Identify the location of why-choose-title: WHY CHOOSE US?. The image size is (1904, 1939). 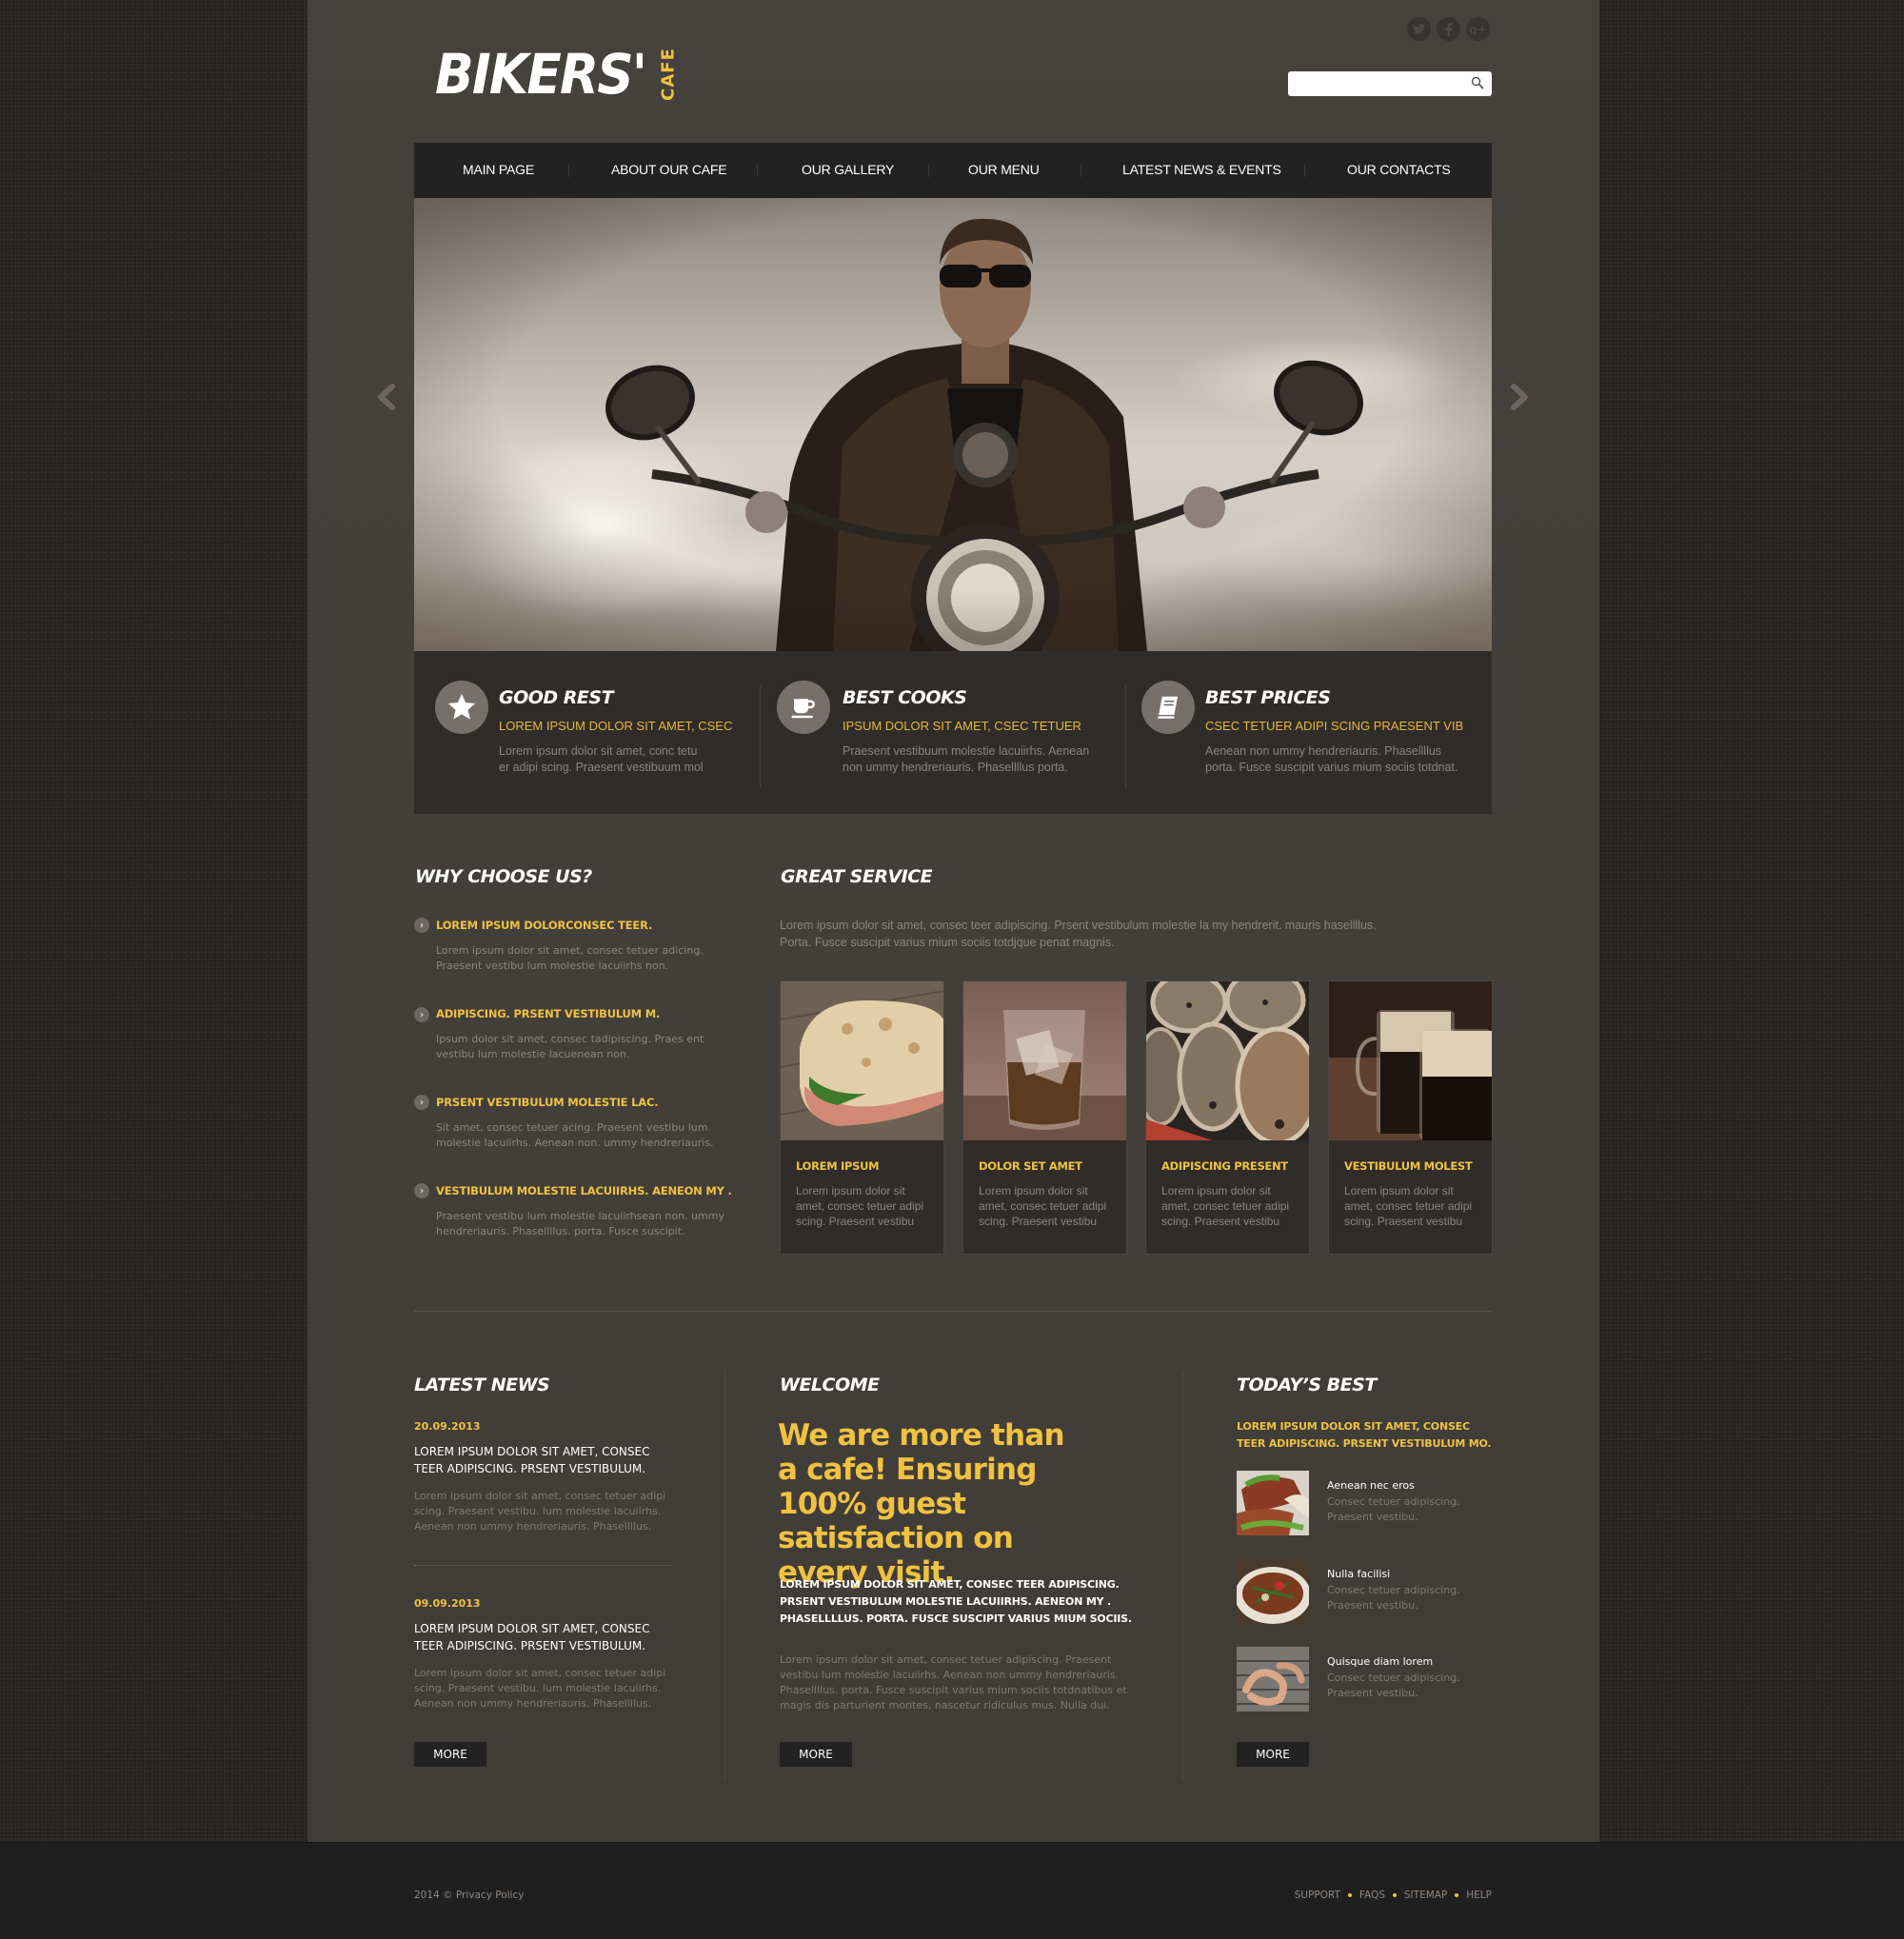
(503, 876).